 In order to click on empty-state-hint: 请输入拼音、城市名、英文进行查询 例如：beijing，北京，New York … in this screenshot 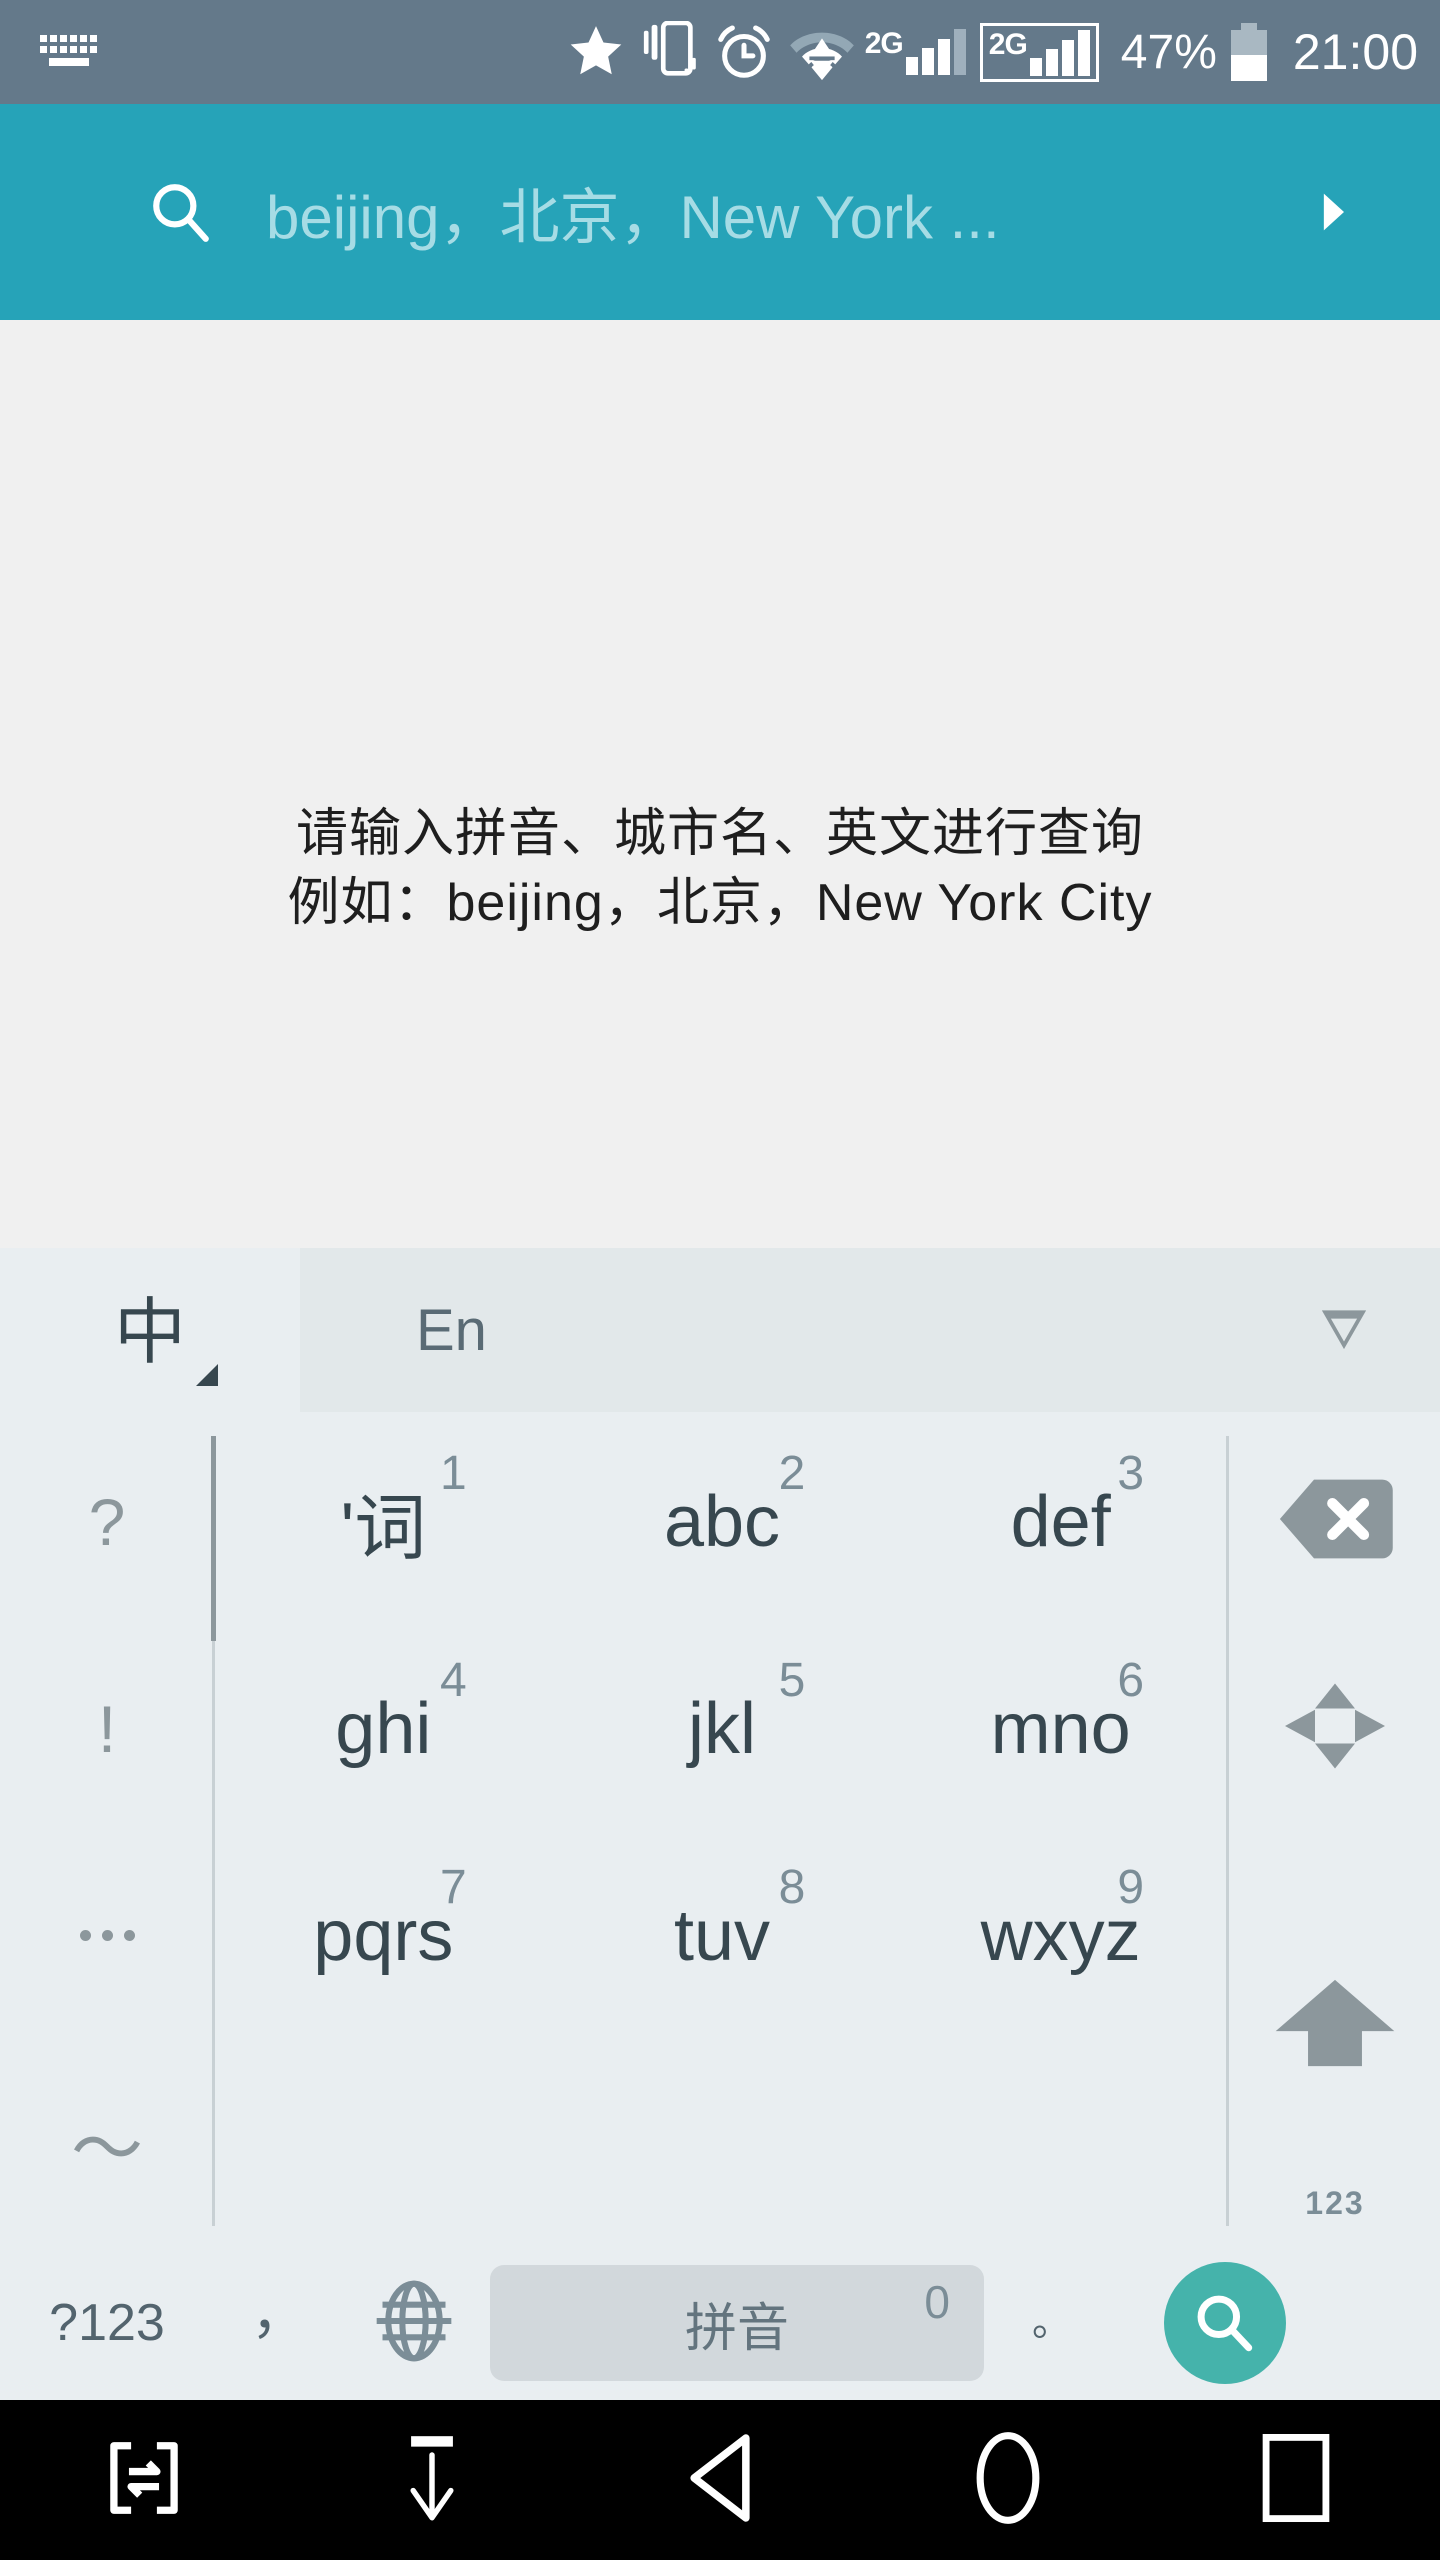, I will do `click(720, 868)`.